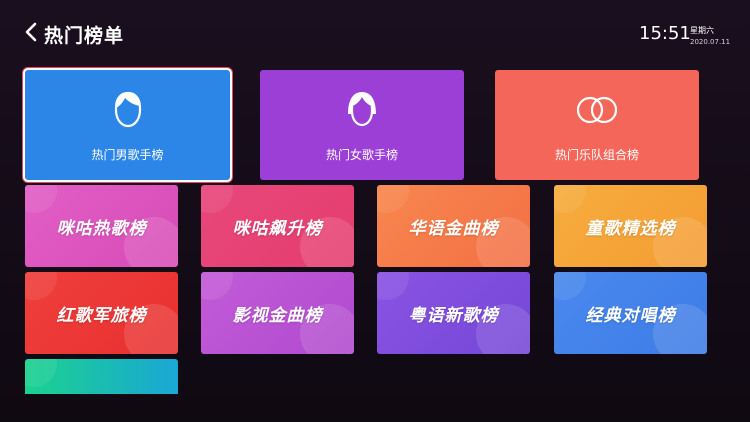 Image resolution: width=750 pixels, height=422 pixels. What do you see at coordinates (710, 42) in the screenshot?
I see `clock-date: 2020.07.11` at bounding box center [710, 42].